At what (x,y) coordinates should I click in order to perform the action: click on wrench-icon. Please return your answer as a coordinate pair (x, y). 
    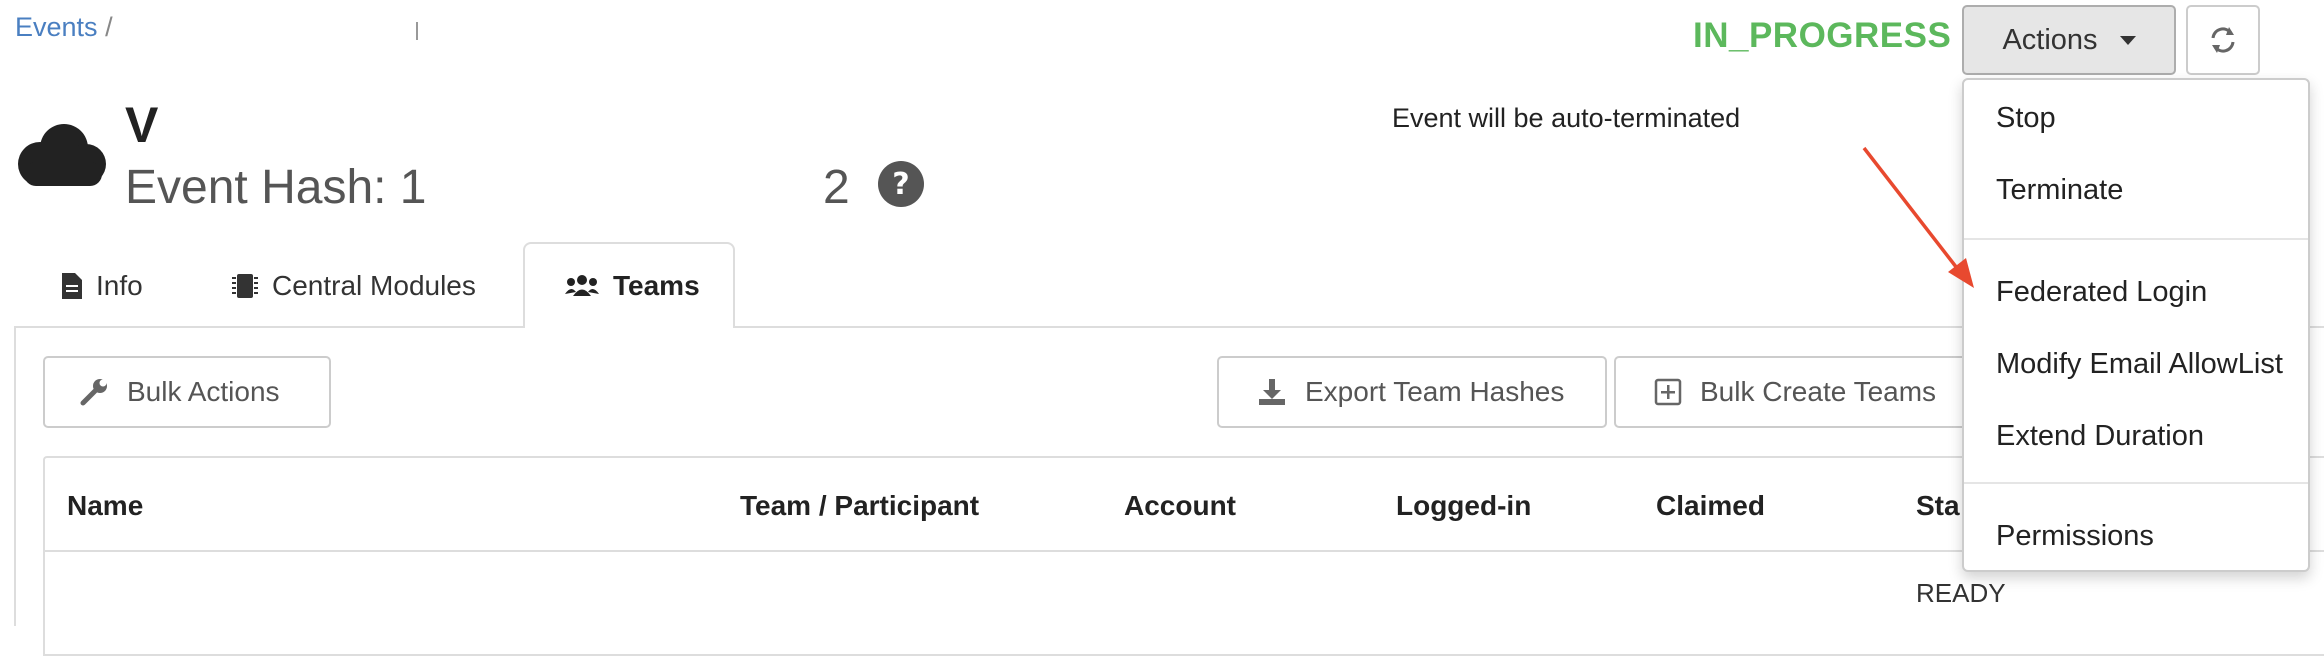
    Looking at the image, I should click on (93, 392).